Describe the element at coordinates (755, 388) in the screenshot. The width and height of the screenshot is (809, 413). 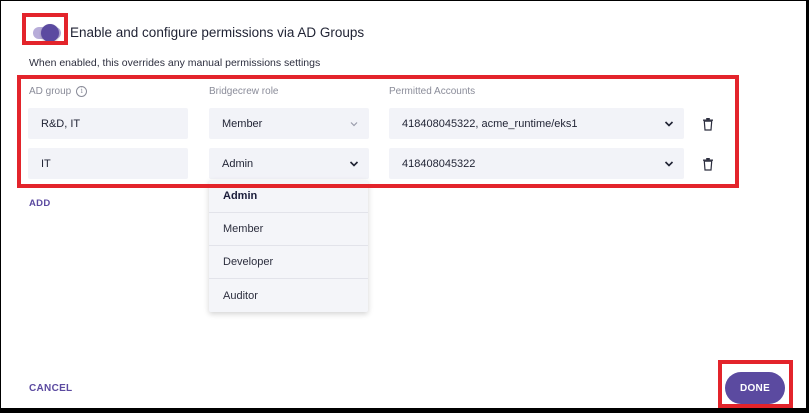
I see `done-button: DONE` at that location.